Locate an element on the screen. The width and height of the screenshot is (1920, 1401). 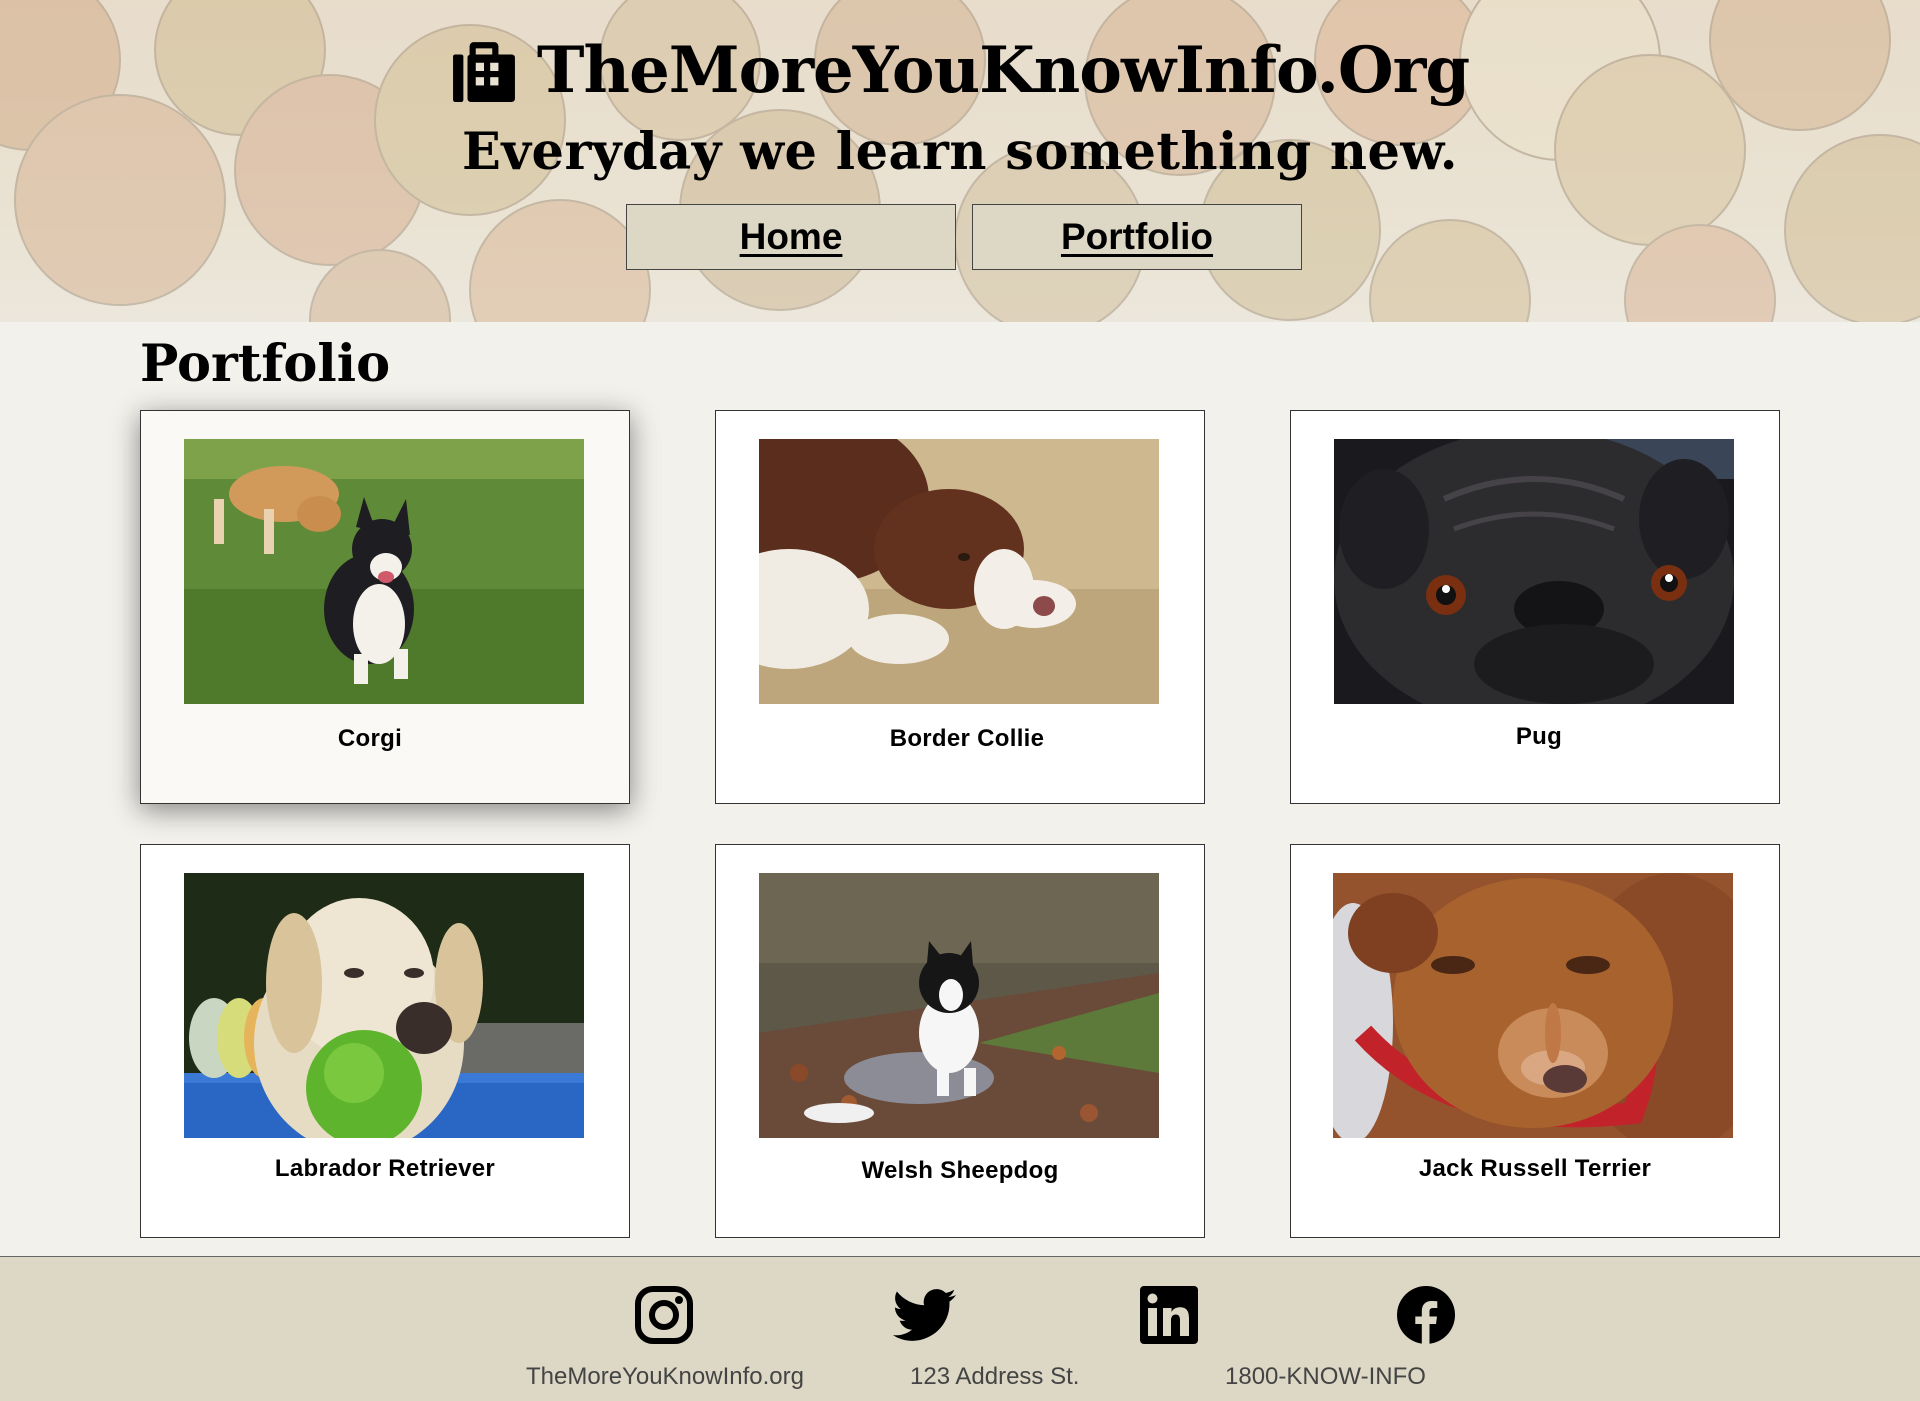
card-label: Border Collie is located at coordinates (967, 738).